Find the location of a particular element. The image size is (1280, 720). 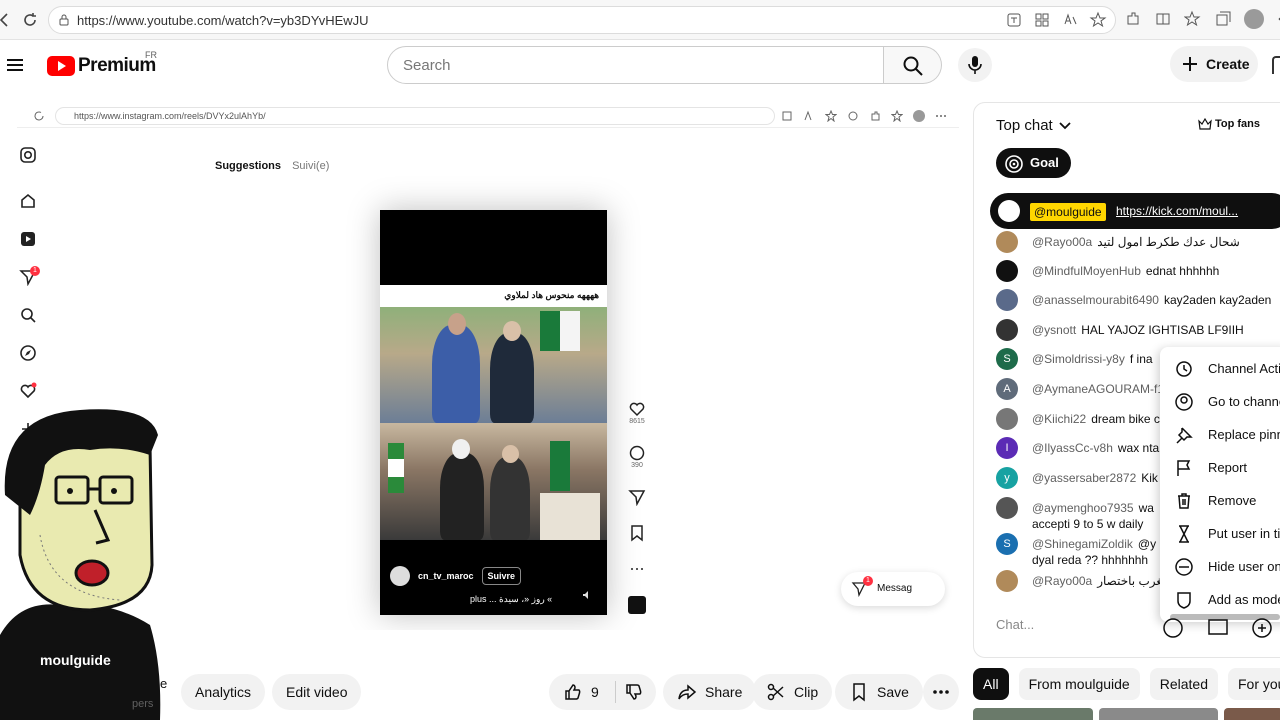

search-input: Search is located at coordinates (635, 65).